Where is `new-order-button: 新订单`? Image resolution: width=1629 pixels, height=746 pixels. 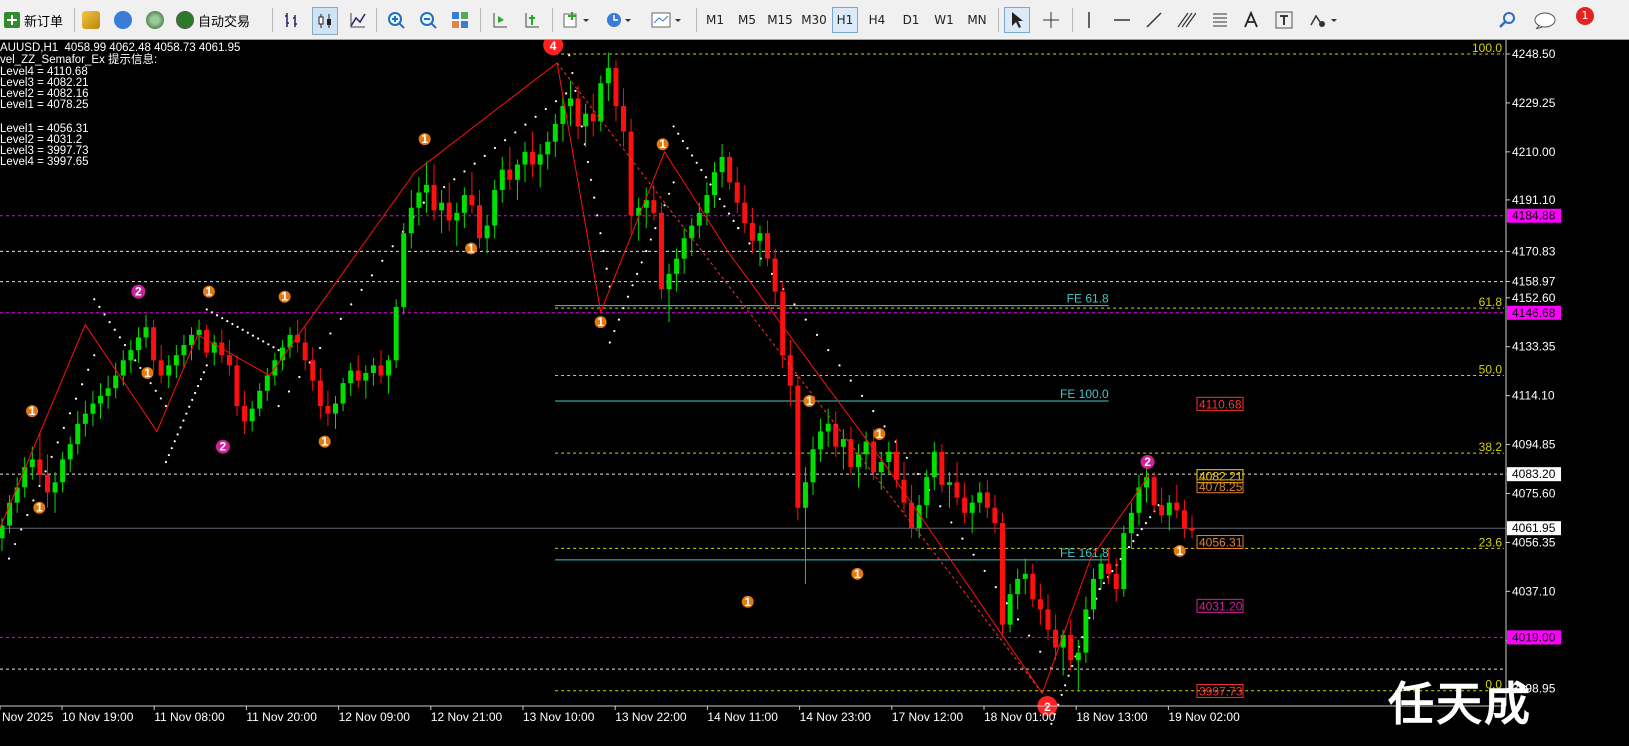 new-order-button: 新订单 is located at coordinates (33, 20).